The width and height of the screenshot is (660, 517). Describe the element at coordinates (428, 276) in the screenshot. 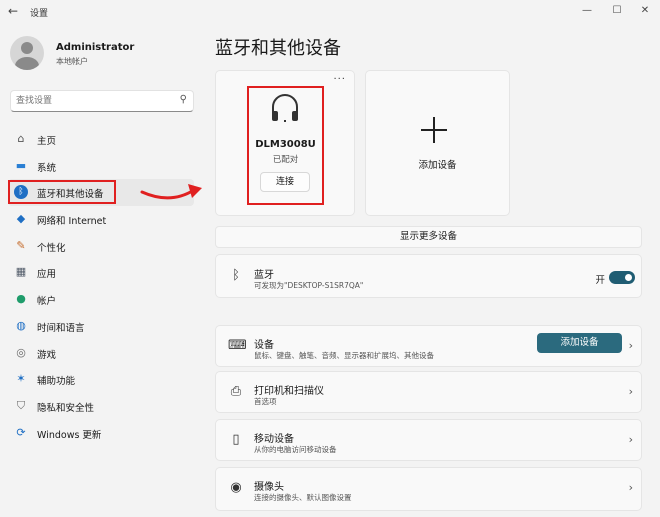

I see `bluetooth-row: ᛒ 蓝牙 可发现为"DESKTOP-S1SR7QA" 开` at that location.